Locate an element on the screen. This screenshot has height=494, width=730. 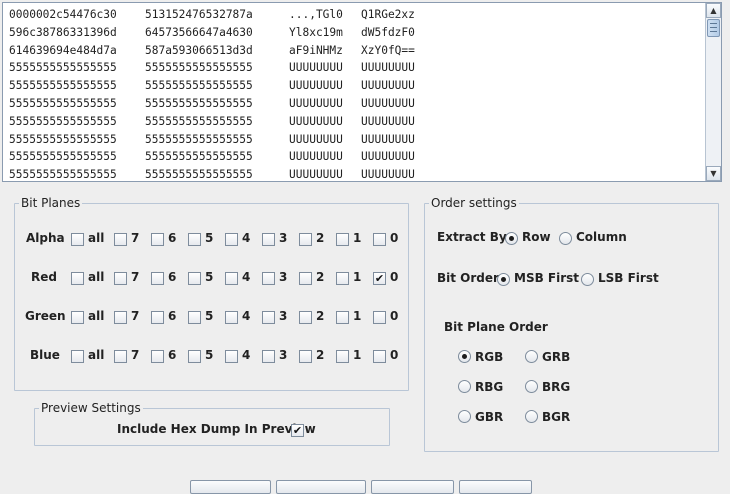
blue-bit-1-checkbox is located at coordinates (342, 356).